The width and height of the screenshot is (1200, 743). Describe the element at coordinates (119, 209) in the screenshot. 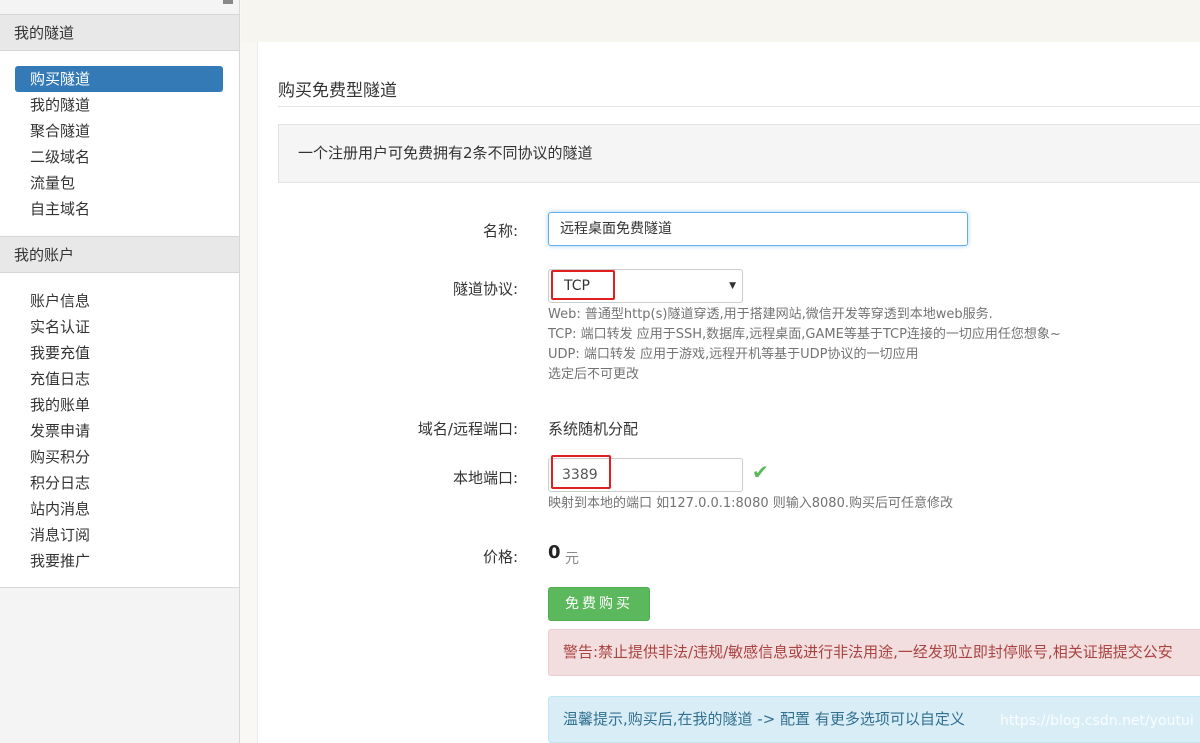

I see `sidebar-item-custom-domain: 自主域名` at that location.